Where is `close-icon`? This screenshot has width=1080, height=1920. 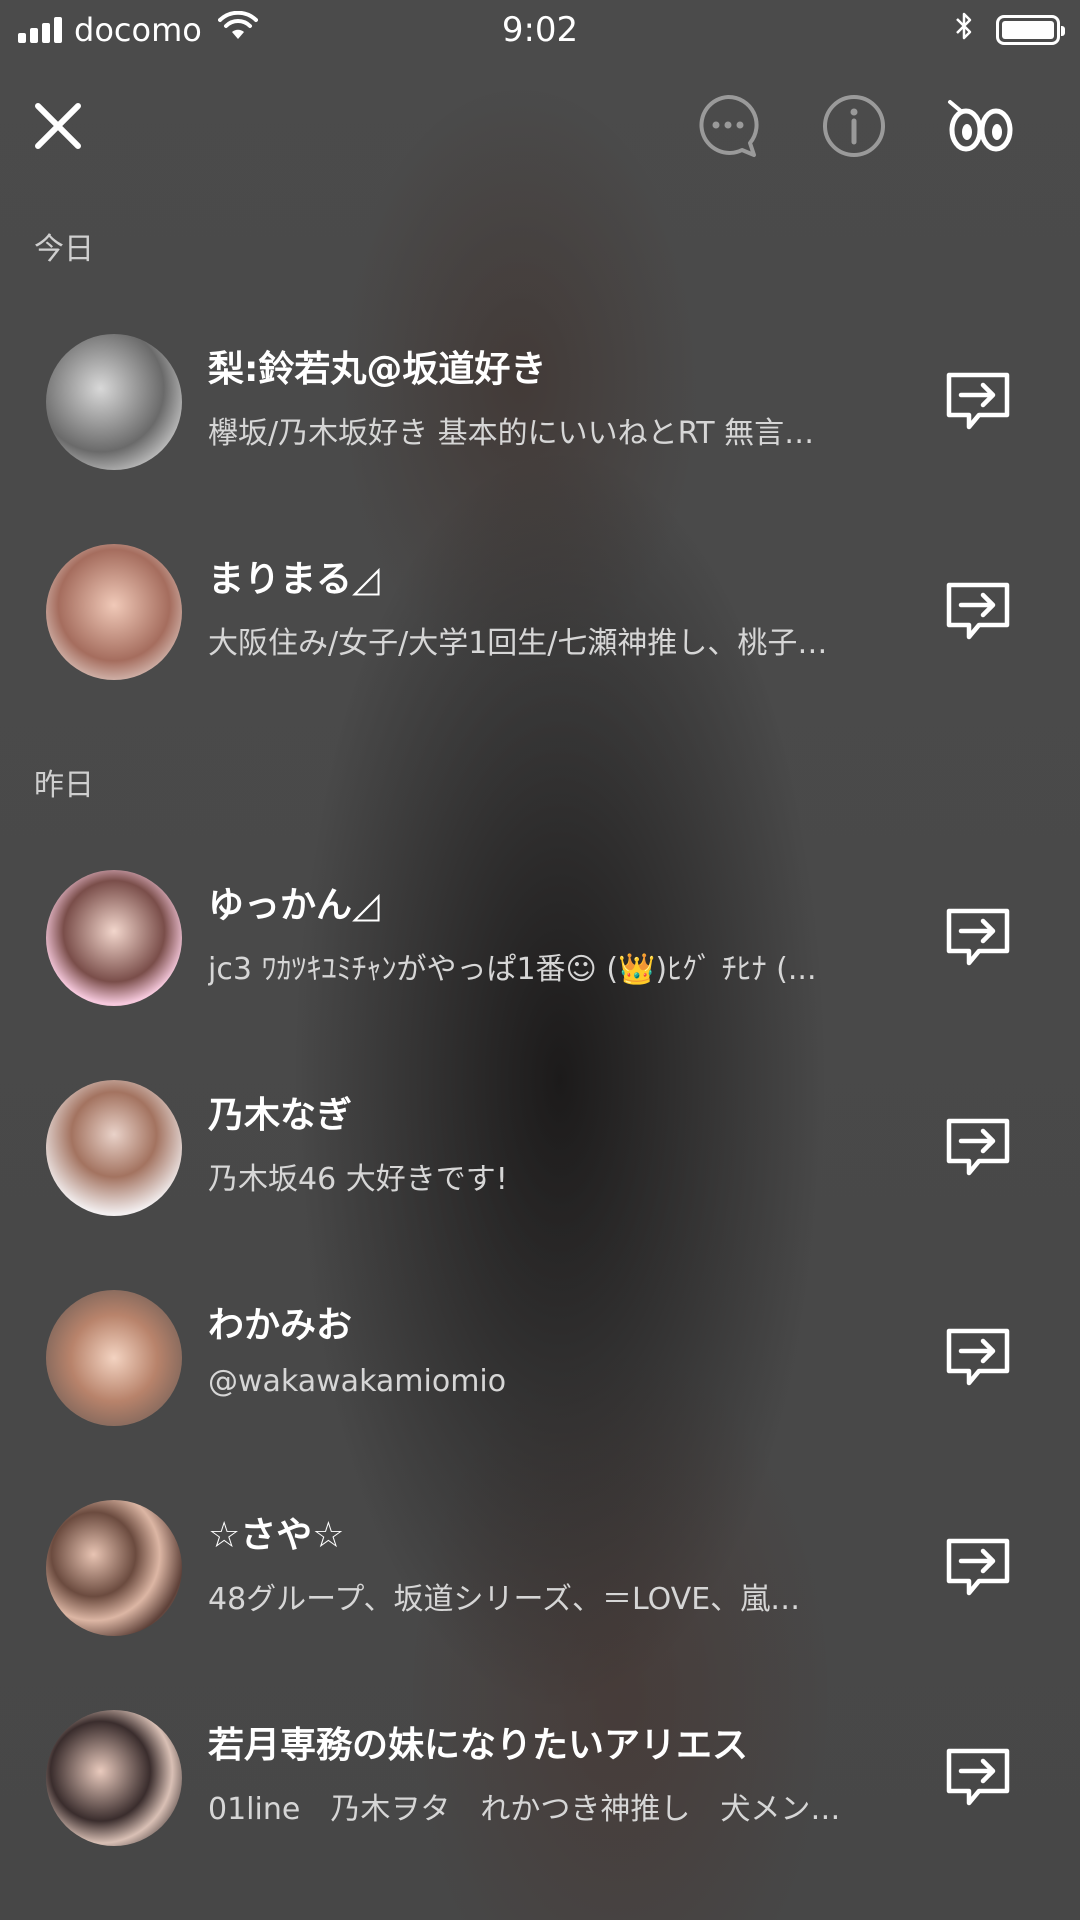 close-icon is located at coordinates (58, 126).